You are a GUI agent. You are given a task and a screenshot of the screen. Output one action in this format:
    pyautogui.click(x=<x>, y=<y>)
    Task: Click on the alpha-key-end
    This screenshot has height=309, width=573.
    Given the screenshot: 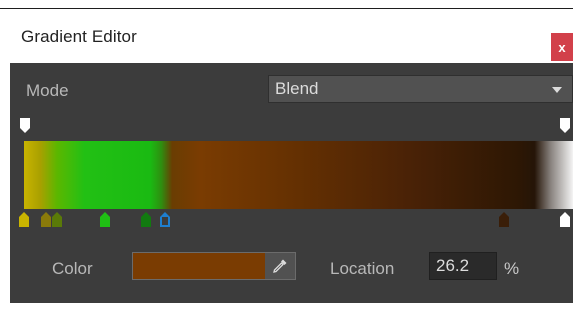 What is the action you would take?
    pyautogui.click(x=565, y=125)
    